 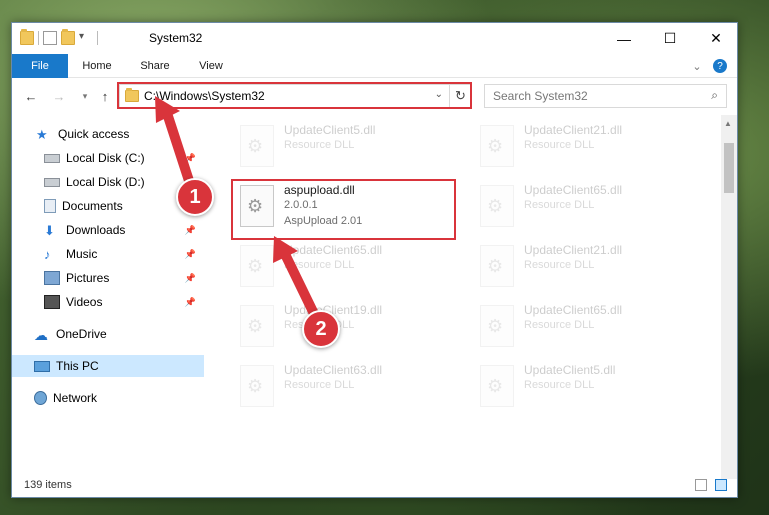 I want to click on step-2-badge: 2, so click(x=321, y=329).